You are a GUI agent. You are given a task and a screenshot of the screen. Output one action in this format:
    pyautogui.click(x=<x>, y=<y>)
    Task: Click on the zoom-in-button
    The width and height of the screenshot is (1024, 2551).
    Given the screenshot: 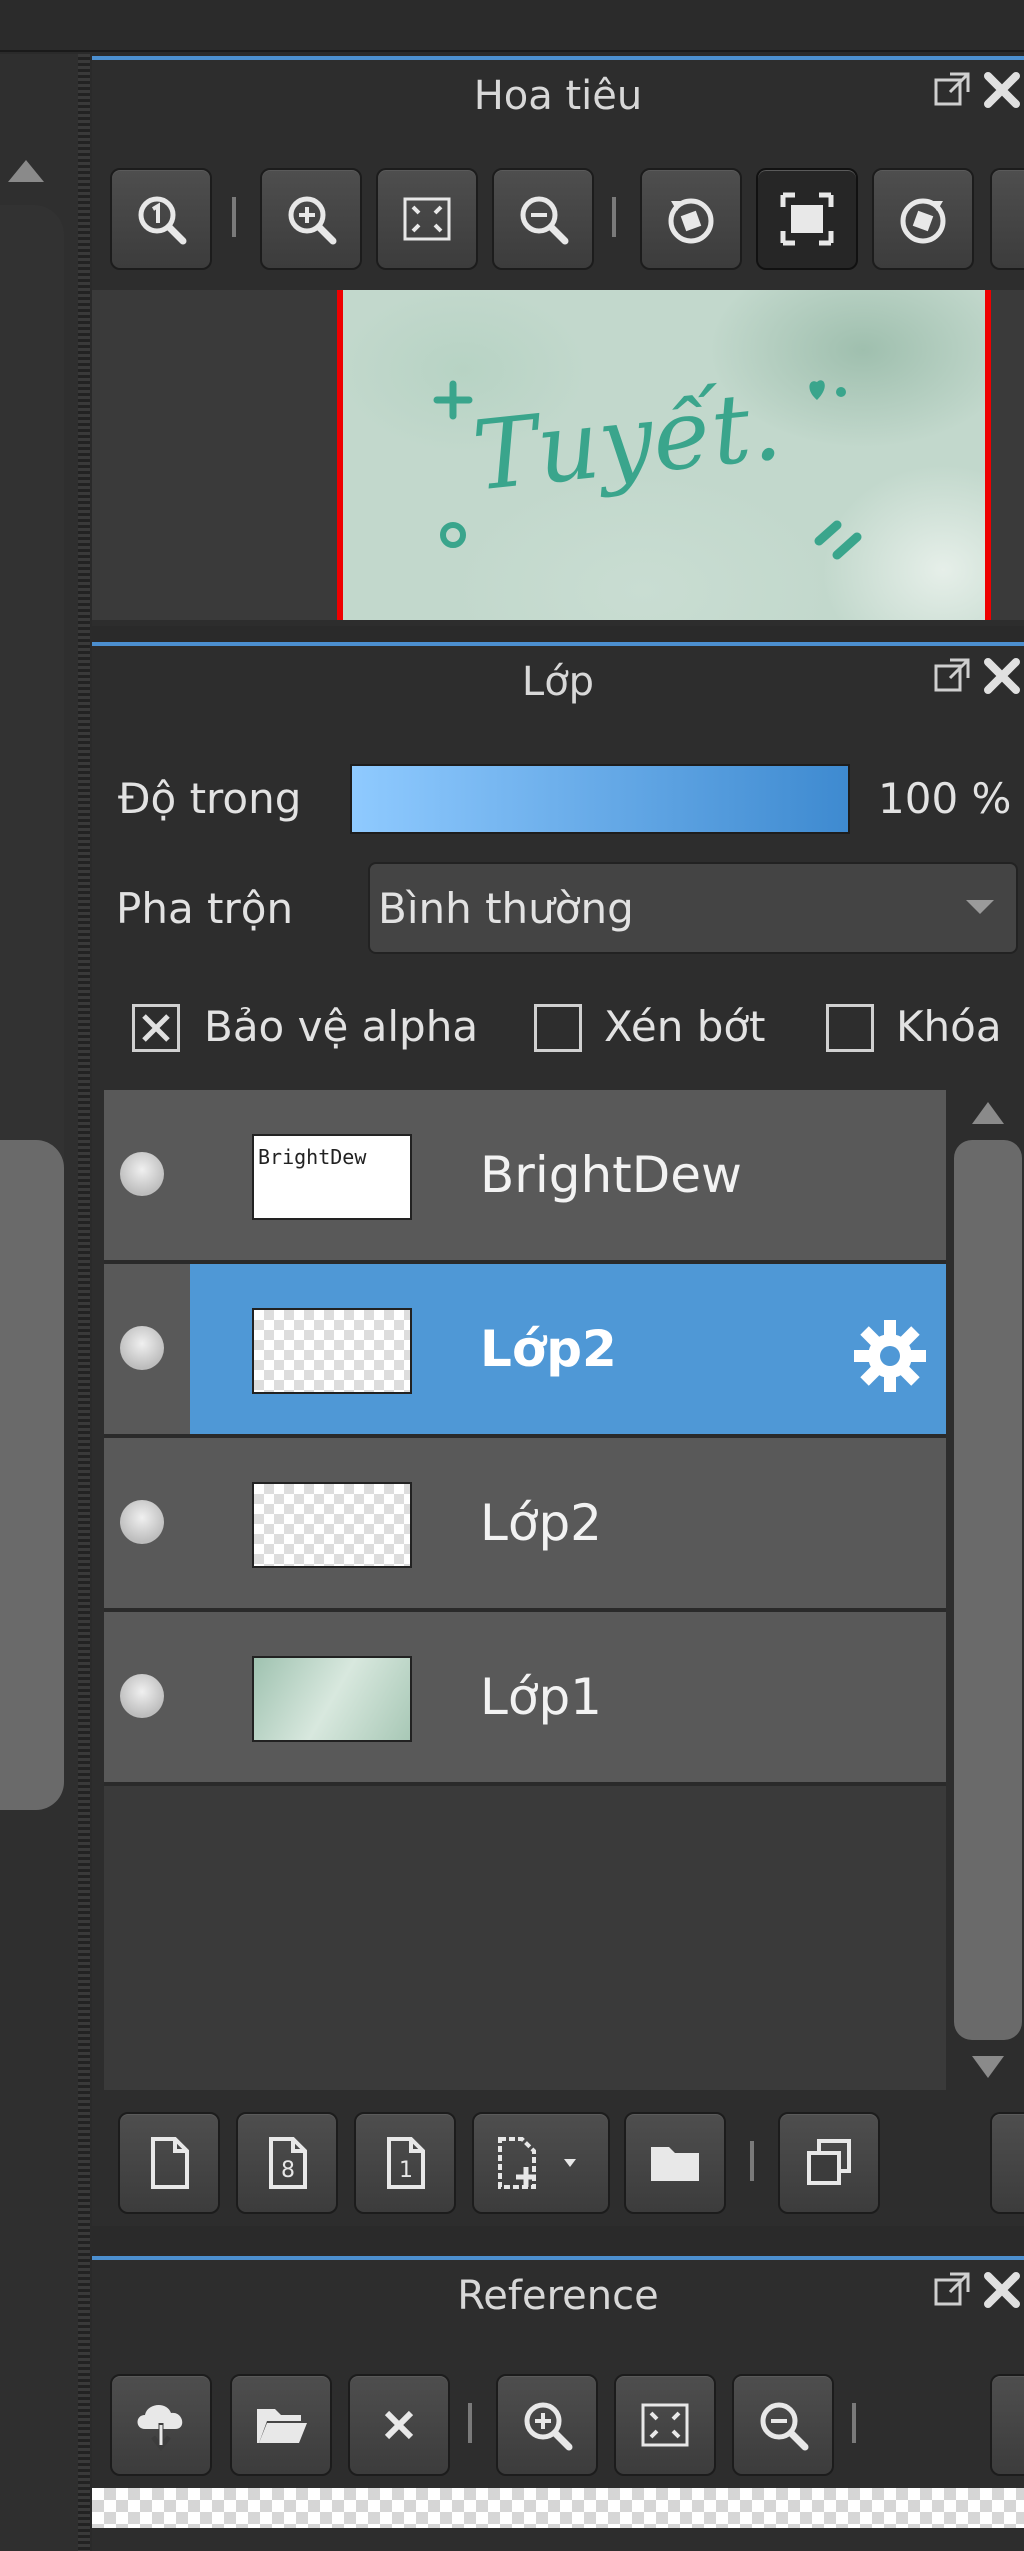 What is the action you would take?
    pyautogui.click(x=311, y=219)
    